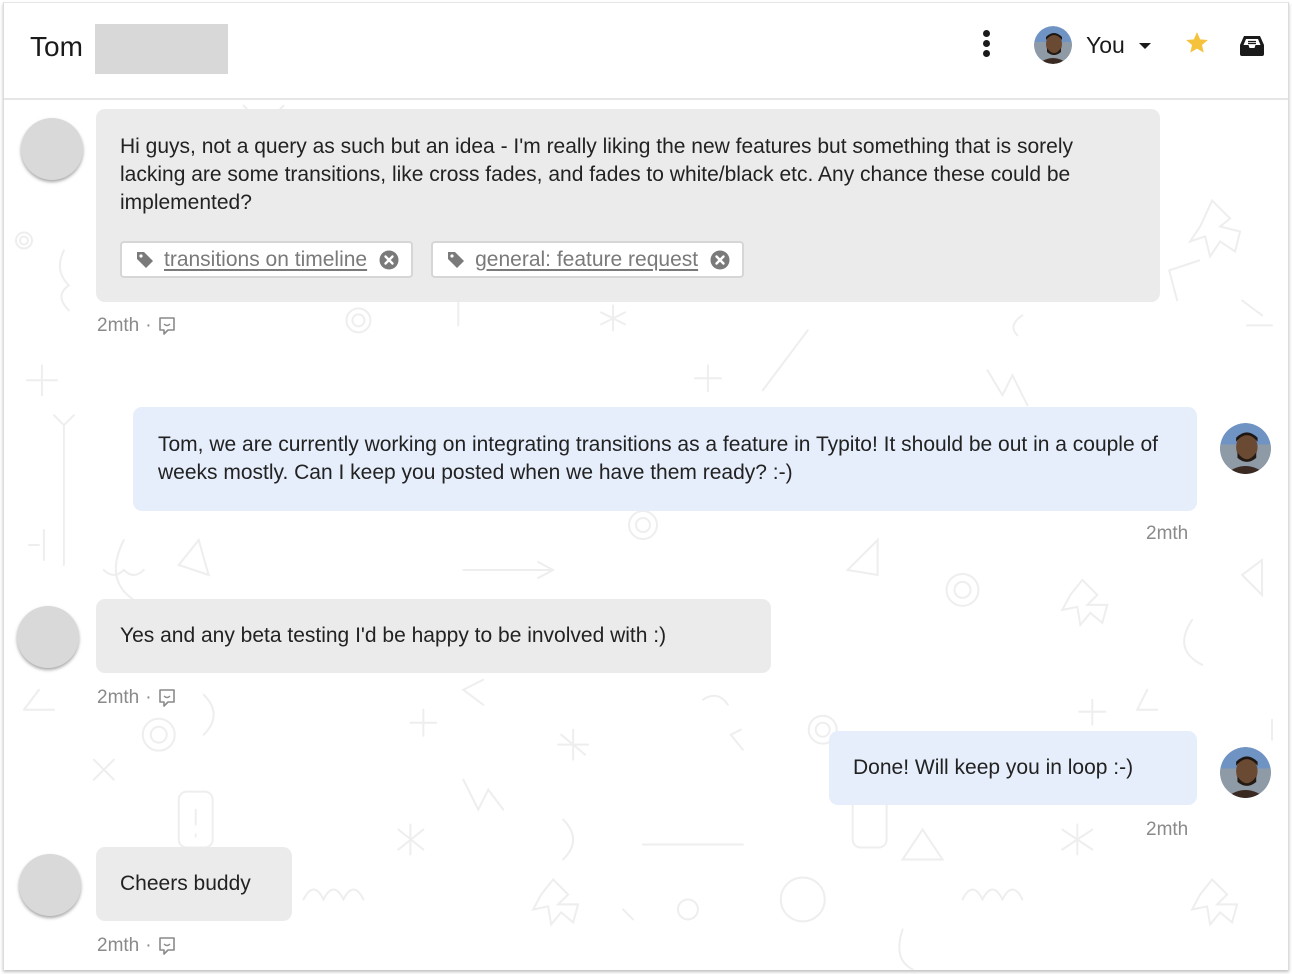 The image size is (1292, 974). Describe the element at coordinates (646, 51) in the screenshot. I see `conversation-header: Tom You` at that location.